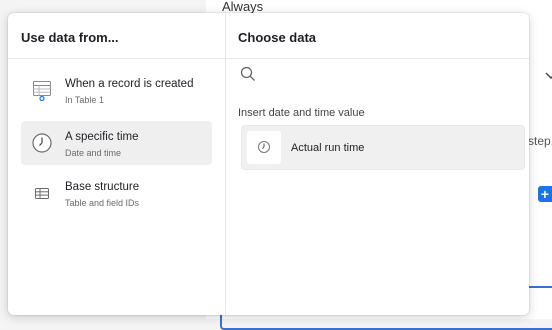 The image size is (552, 330). I want to click on source-item-subtitle: Date and time, so click(93, 153).